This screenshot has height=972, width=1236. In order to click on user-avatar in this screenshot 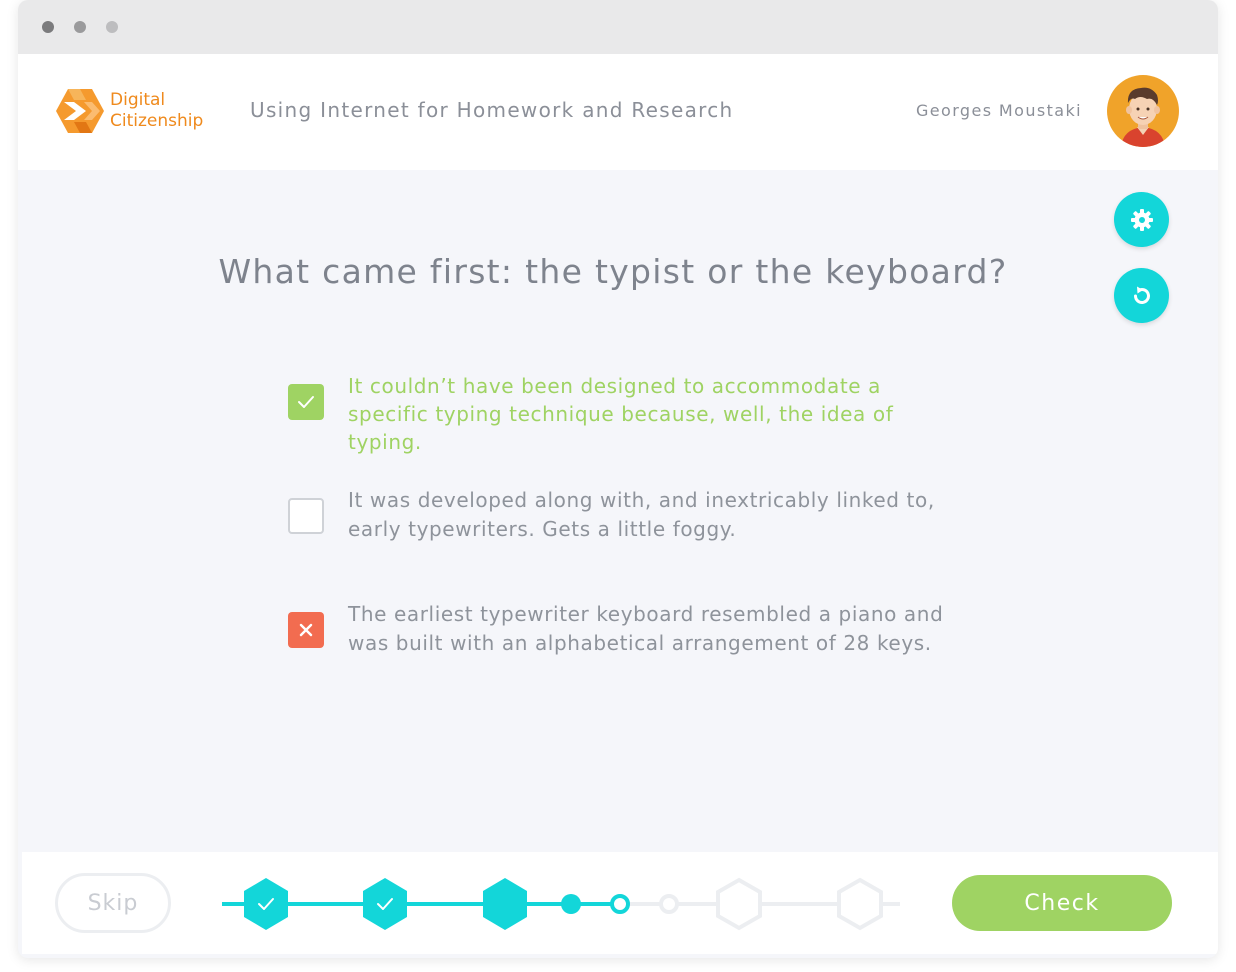, I will do `click(1143, 111)`.